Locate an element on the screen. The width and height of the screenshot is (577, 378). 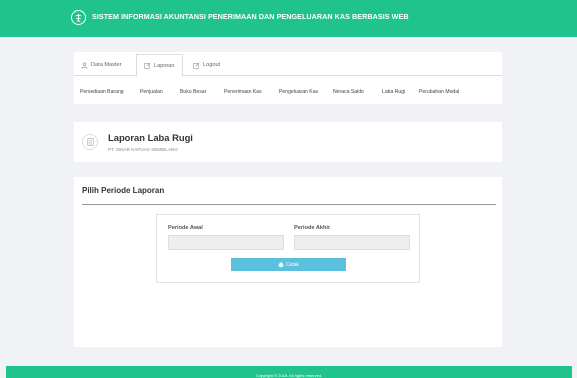
section-title: Pilih Periode Laporan is located at coordinates (123, 190).